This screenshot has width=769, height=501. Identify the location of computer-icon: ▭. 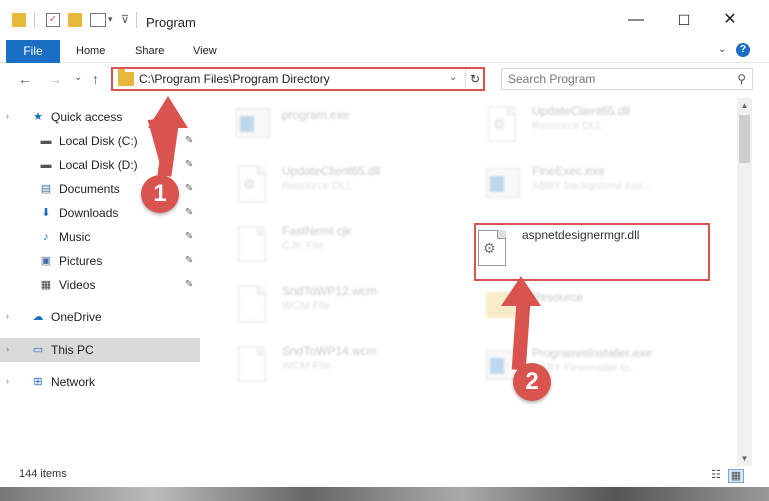
(38, 350).